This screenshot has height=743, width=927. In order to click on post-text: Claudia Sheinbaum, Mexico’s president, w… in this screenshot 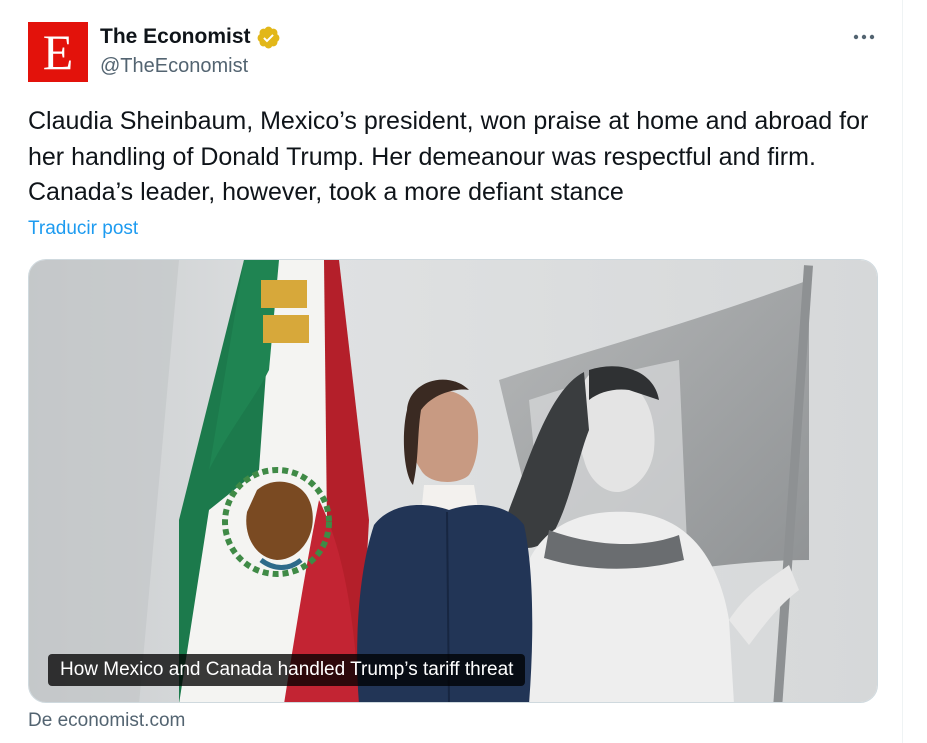, I will do `click(448, 156)`.